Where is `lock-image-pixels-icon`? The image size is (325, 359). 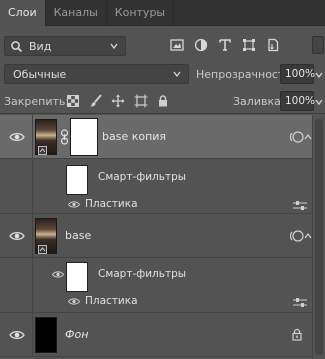
lock-image-pixels-icon is located at coordinates (96, 101).